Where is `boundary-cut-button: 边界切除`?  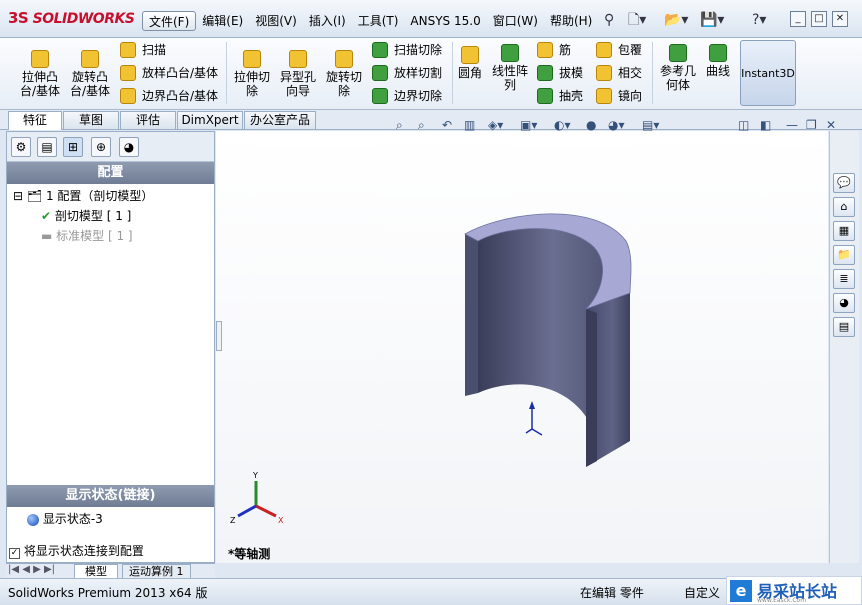 boundary-cut-button: 边界切除 is located at coordinates (407, 96).